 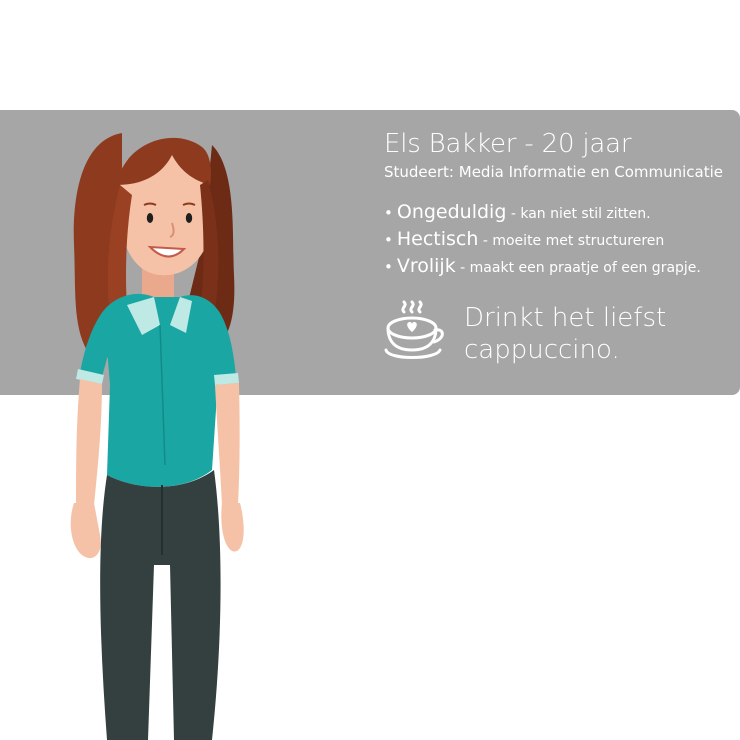 What do you see at coordinates (565, 334) in the screenshot?
I see `drink-text: Drinkt het liefst cappuccino.` at bounding box center [565, 334].